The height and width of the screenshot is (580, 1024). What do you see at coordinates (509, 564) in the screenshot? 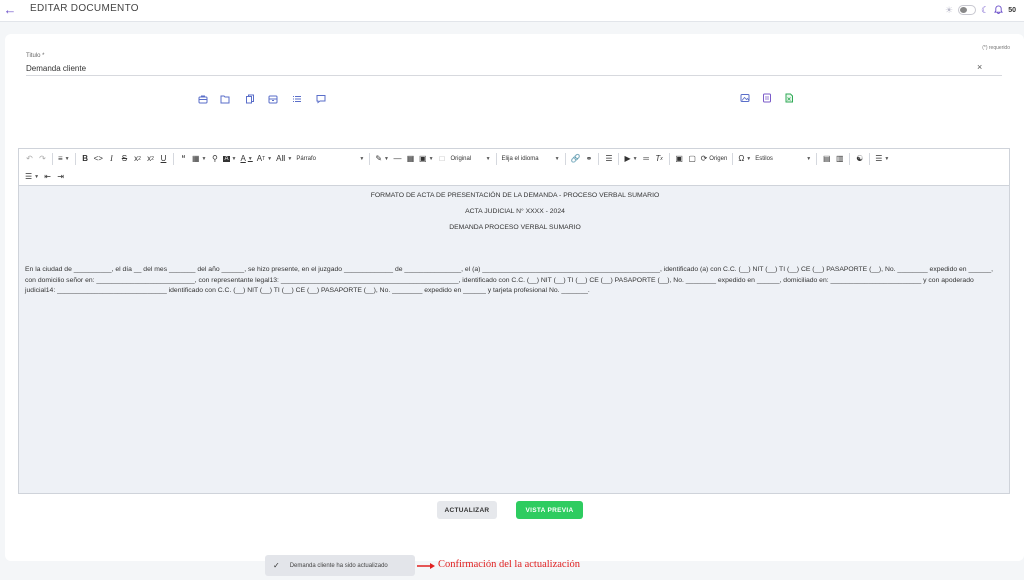
I see `annotation-label: Confirmación del la actualización` at bounding box center [509, 564].